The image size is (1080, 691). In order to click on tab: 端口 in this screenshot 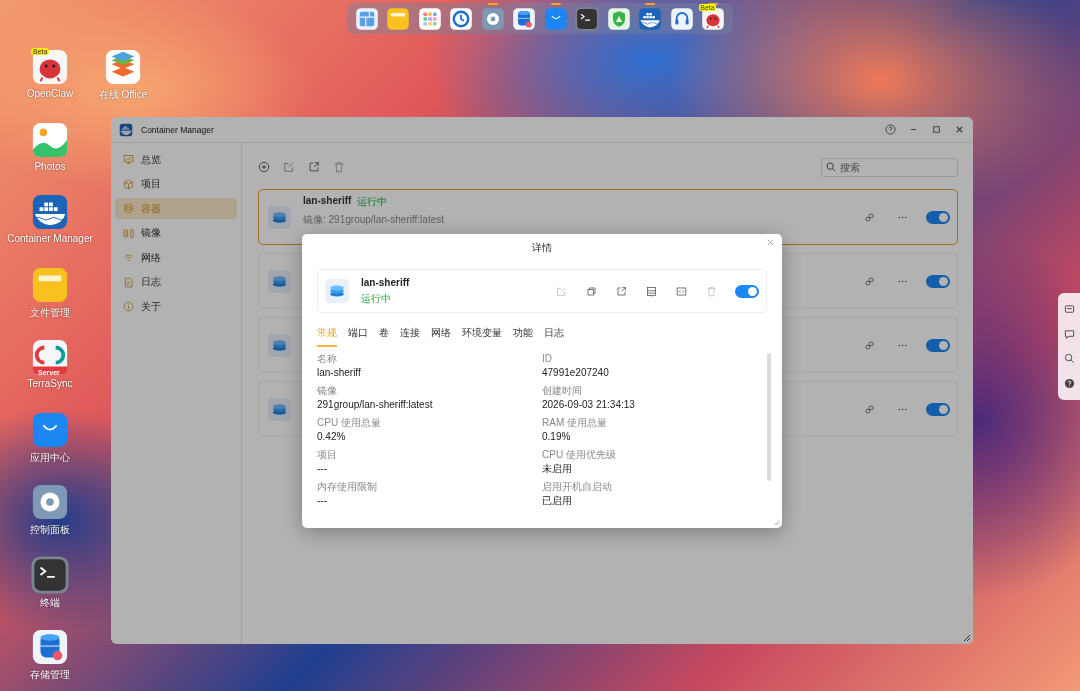, I will do `click(358, 336)`.